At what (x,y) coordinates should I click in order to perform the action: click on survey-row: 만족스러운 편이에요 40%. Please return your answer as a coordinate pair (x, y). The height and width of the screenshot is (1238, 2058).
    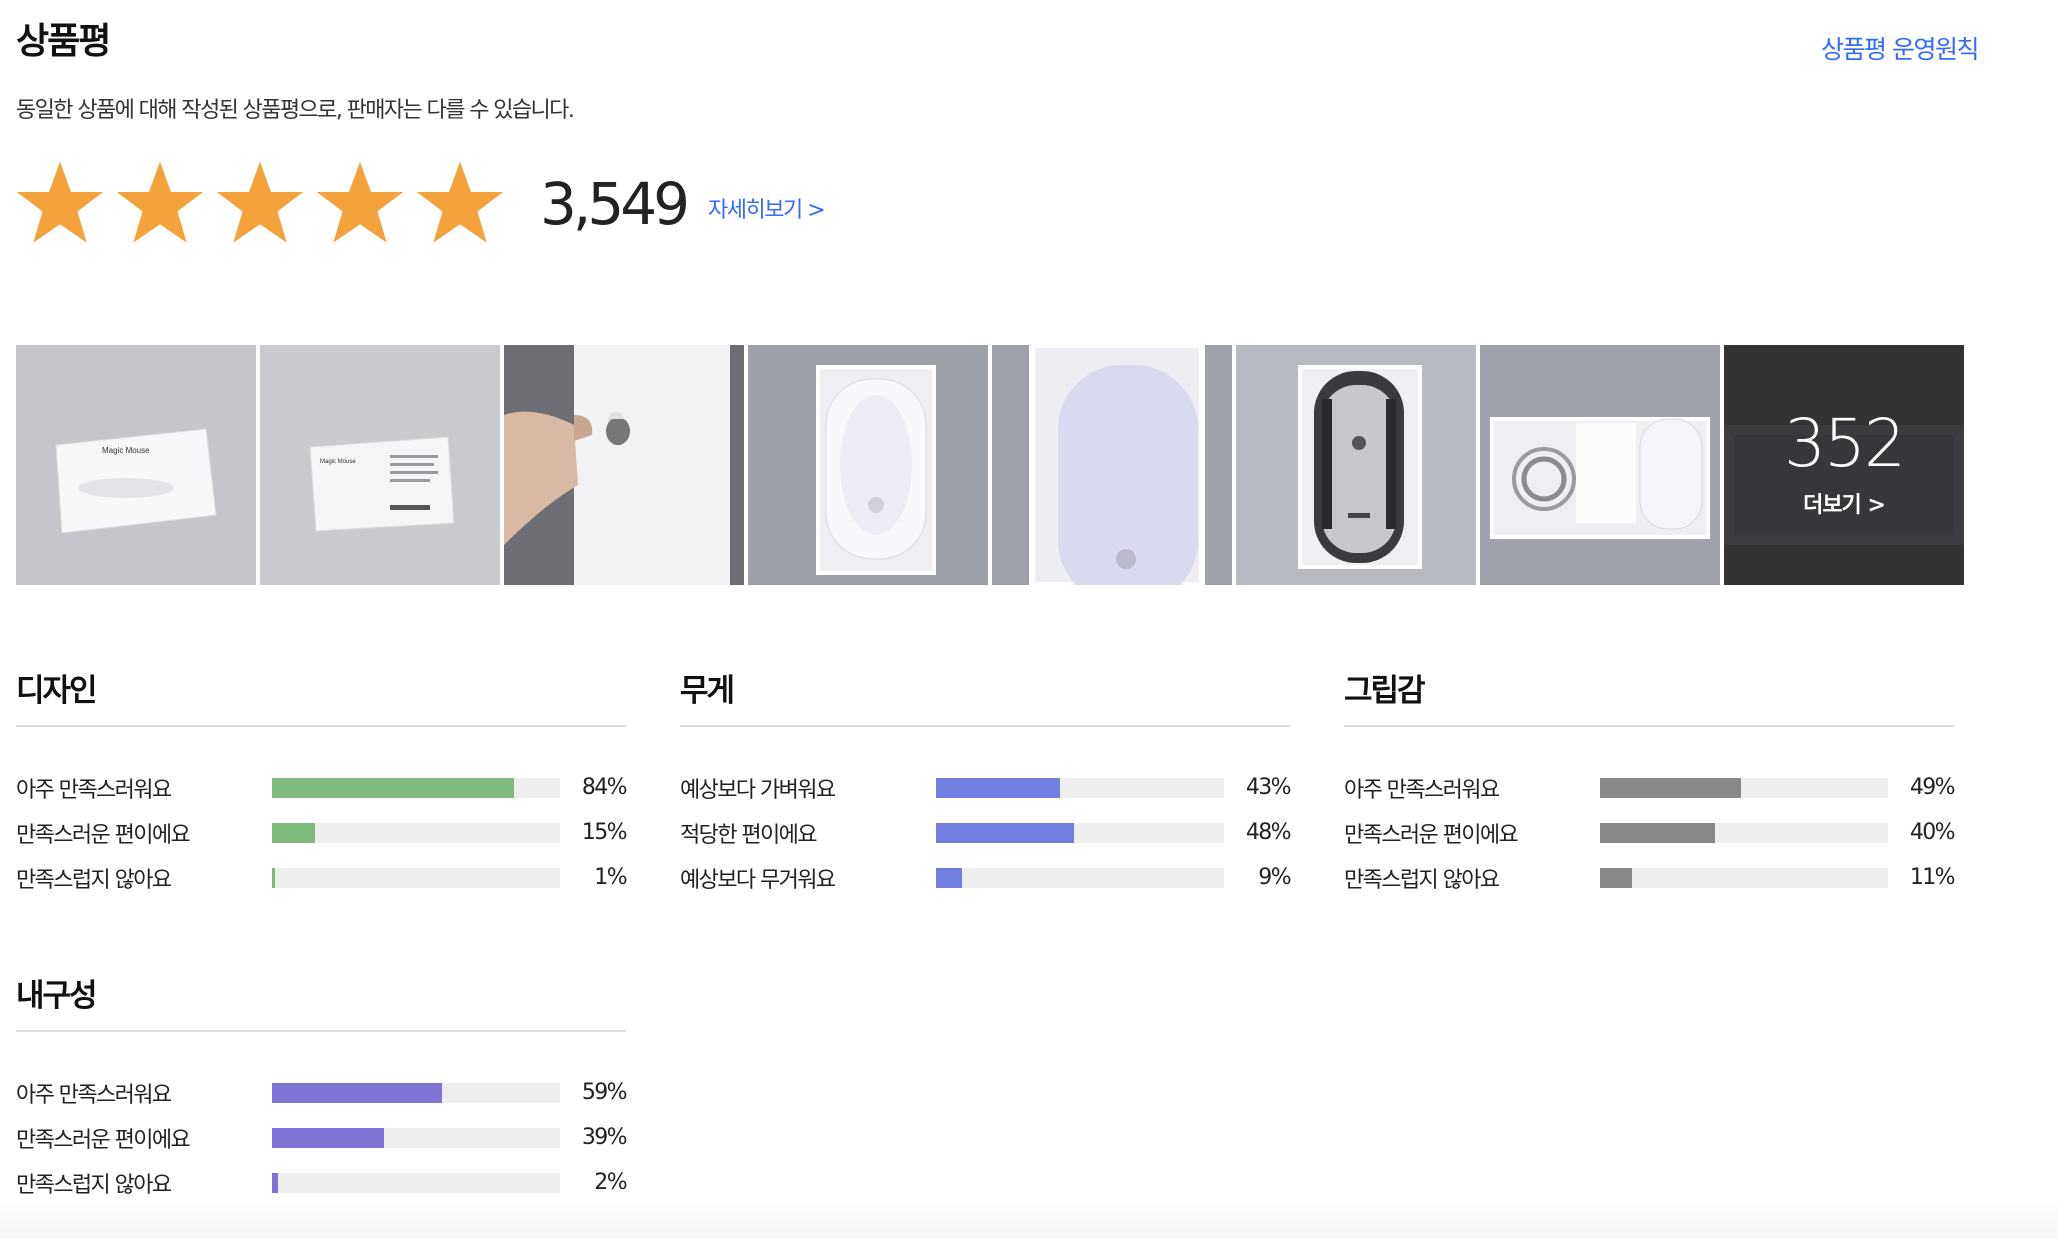
    Looking at the image, I should click on (1650, 832).